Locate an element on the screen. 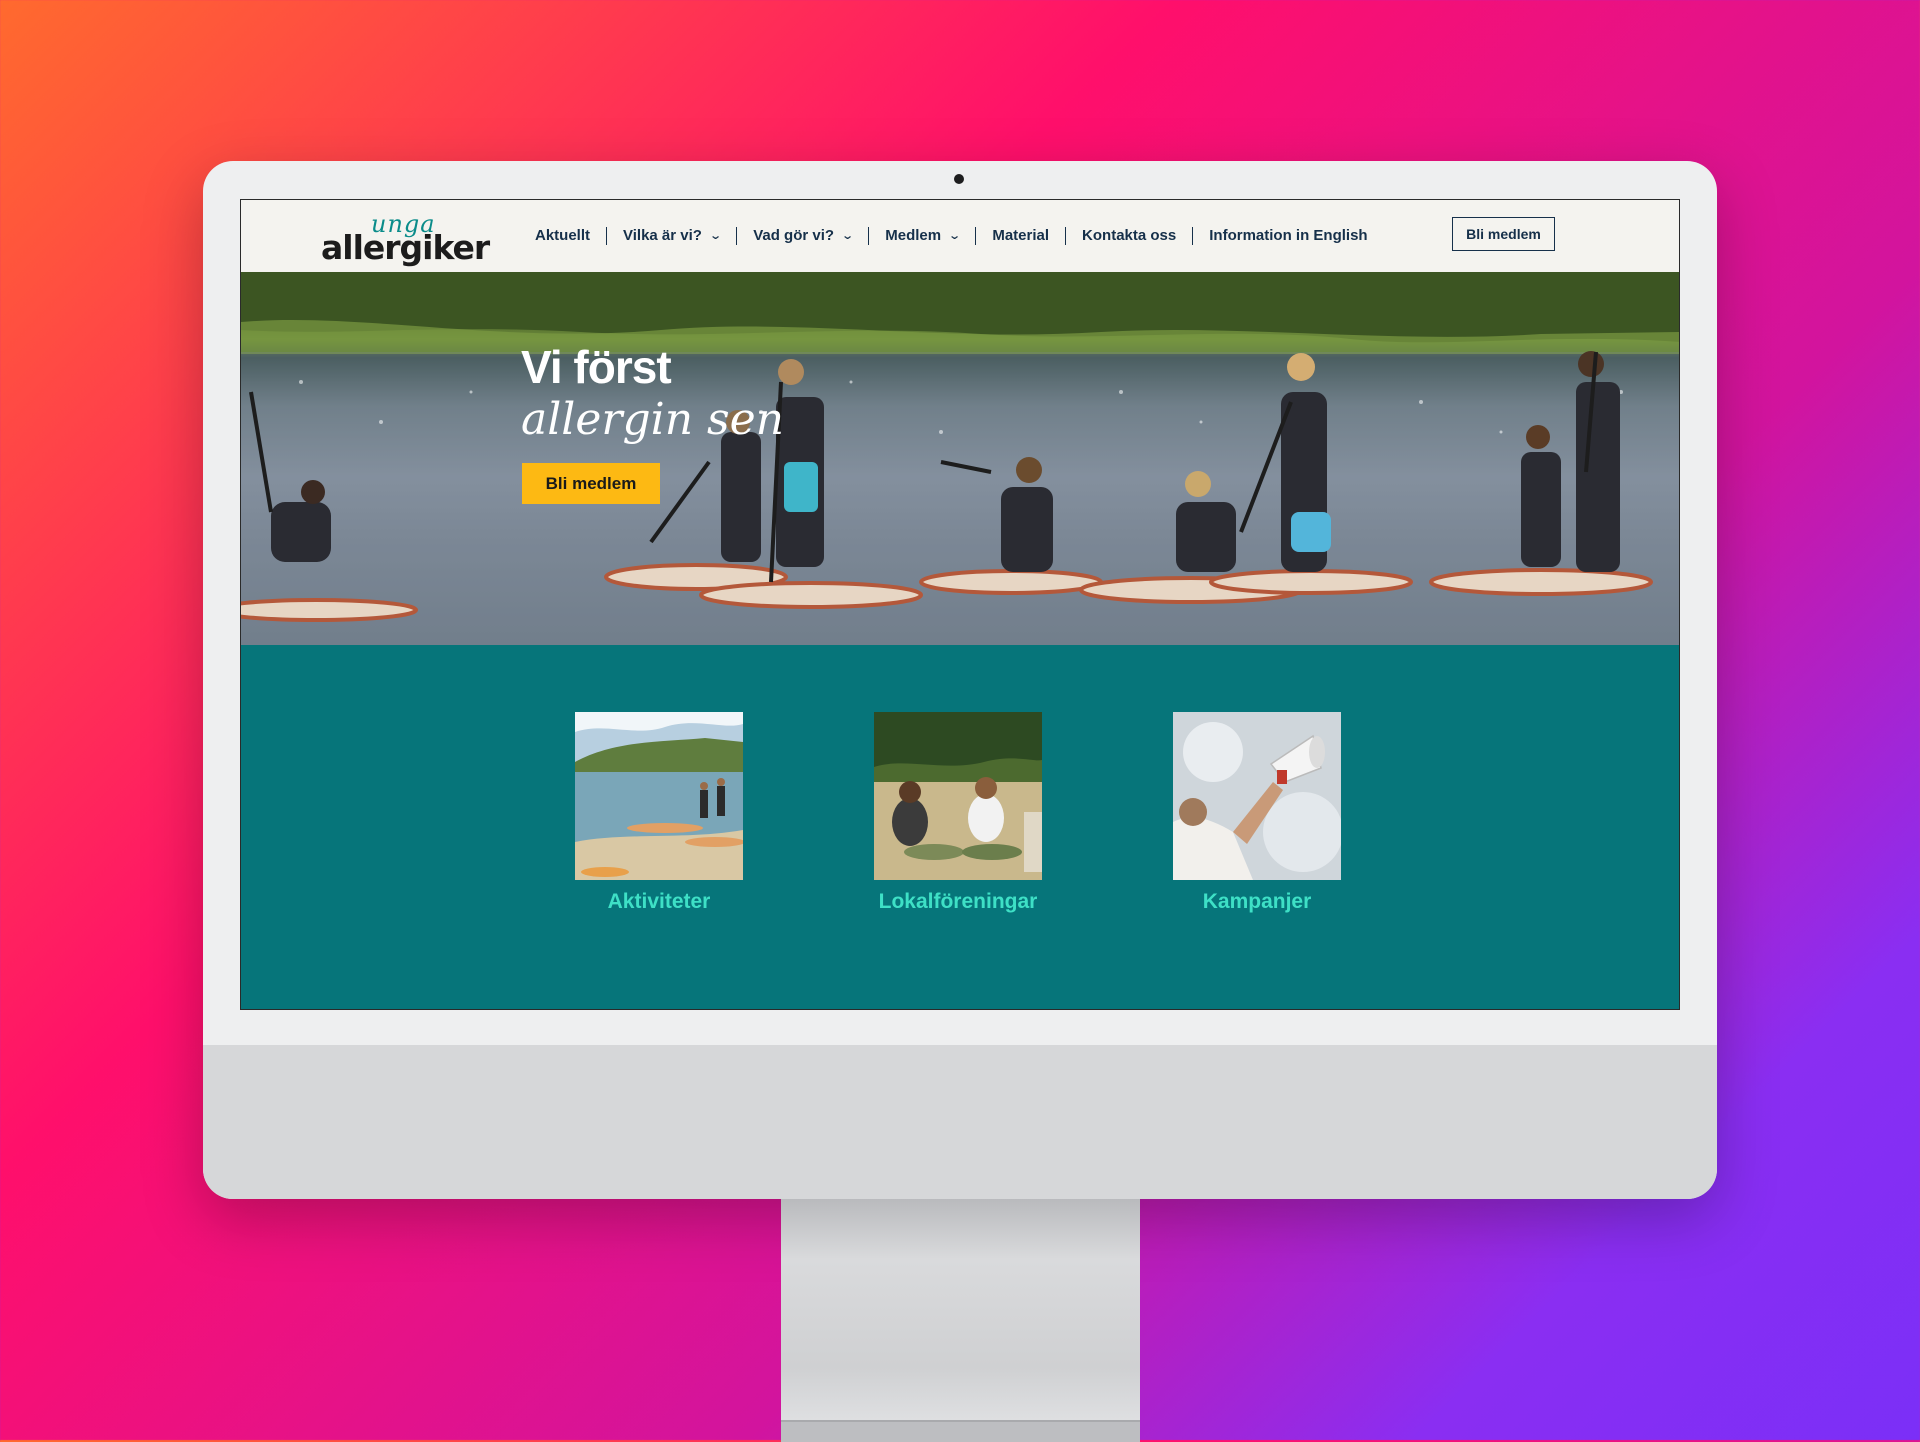 The width and height of the screenshot is (1920, 1442). nav-item-kontakta-oss: Kontakta oss is located at coordinates (1130, 236).